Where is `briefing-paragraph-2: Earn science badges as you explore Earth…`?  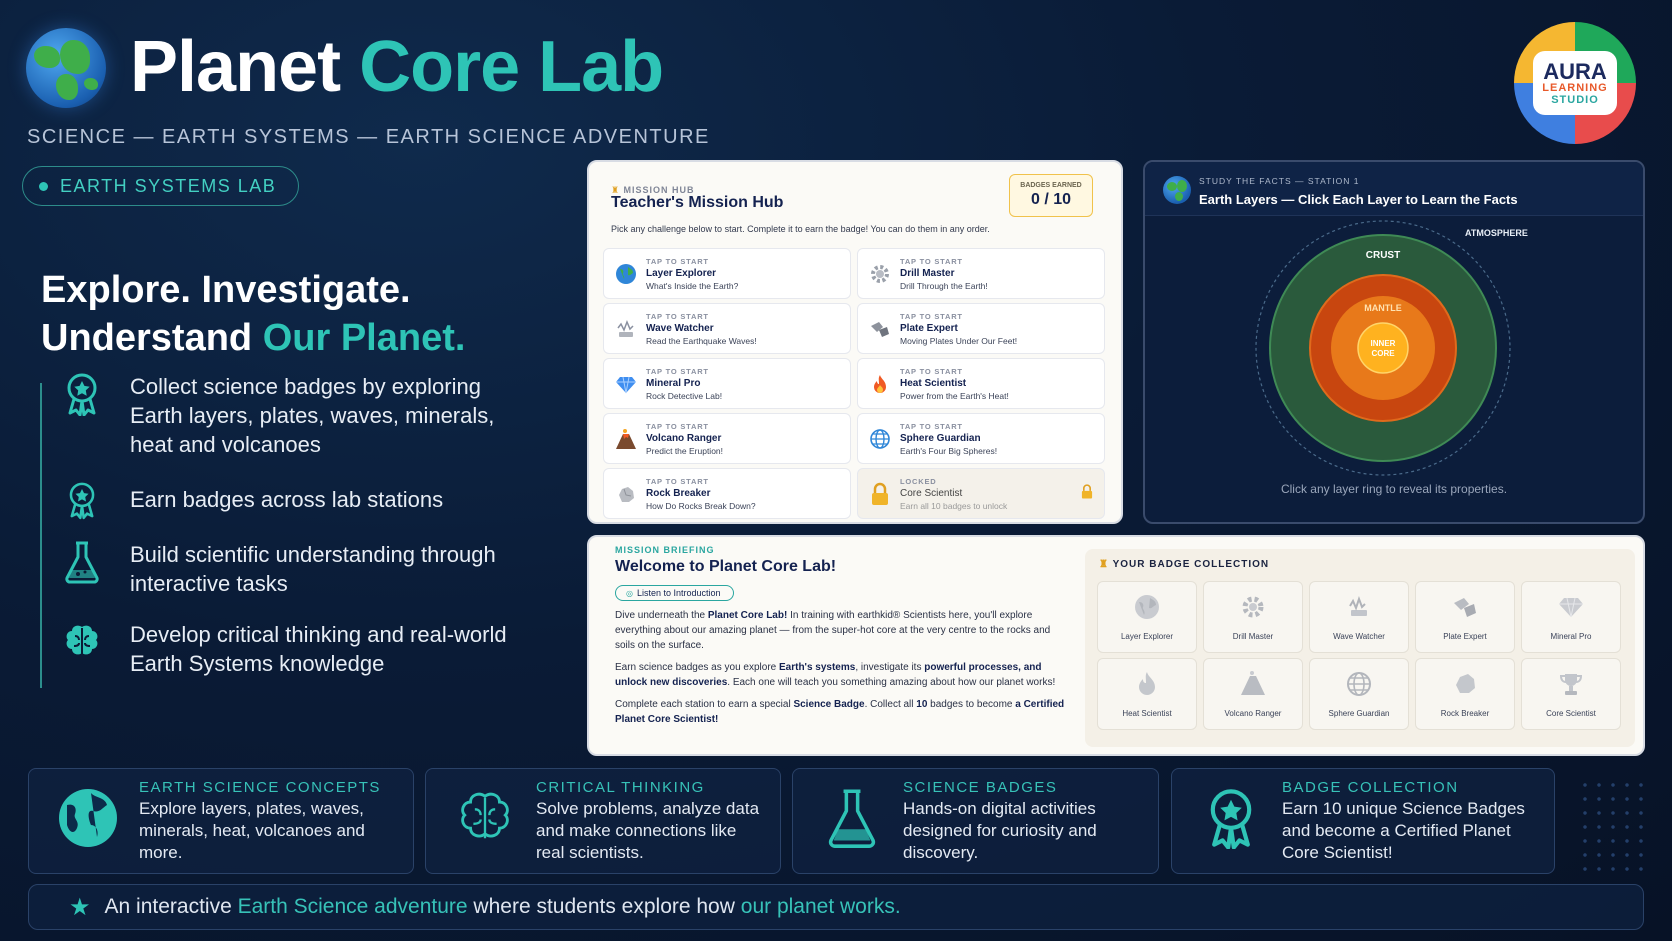 briefing-paragraph-2: Earn science badges as you explore Earth… is located at coordinates (840, 675).